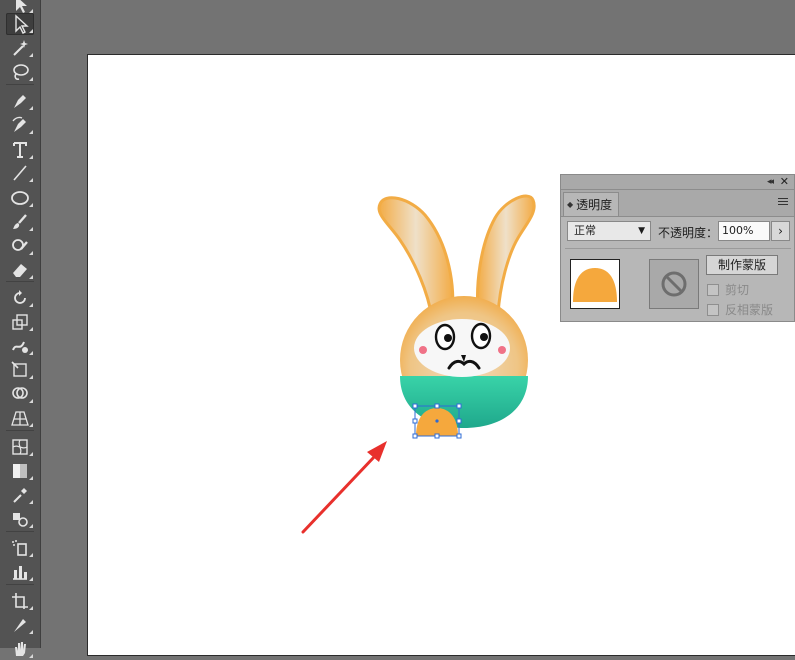 The image size is (795, 660). Describe the element at coordinates (506, 255) in the screenshot. I see `right-ear` at that location.